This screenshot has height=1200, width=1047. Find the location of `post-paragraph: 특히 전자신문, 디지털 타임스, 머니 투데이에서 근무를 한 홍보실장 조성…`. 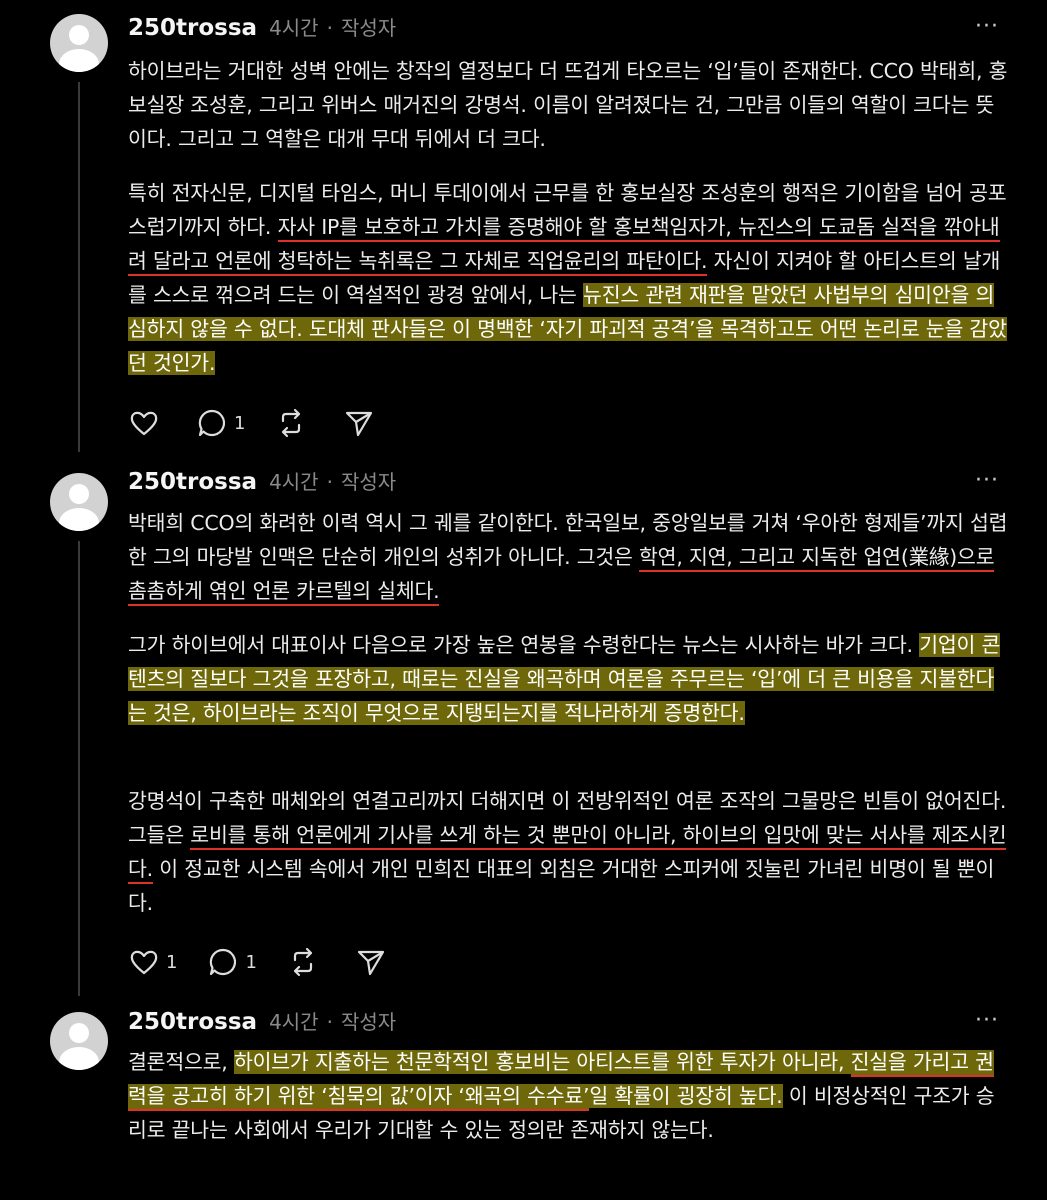

post-paragraph: 특히 전자신문, 디지털 타임스, 머니 투데이에서 근무를 한 홍보실장 조성… is located at coordinates (568, 278).